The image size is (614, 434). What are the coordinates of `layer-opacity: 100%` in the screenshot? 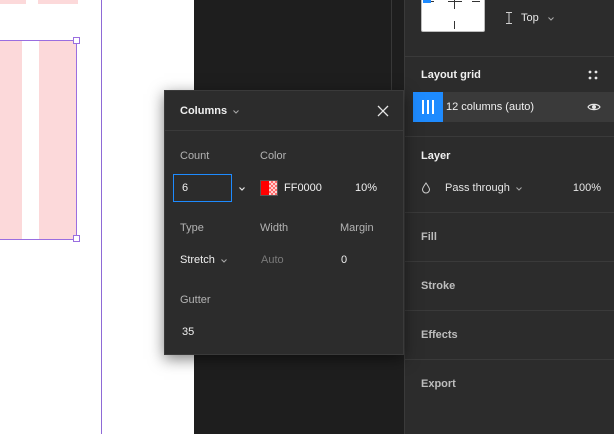 It's located at (587, 188).